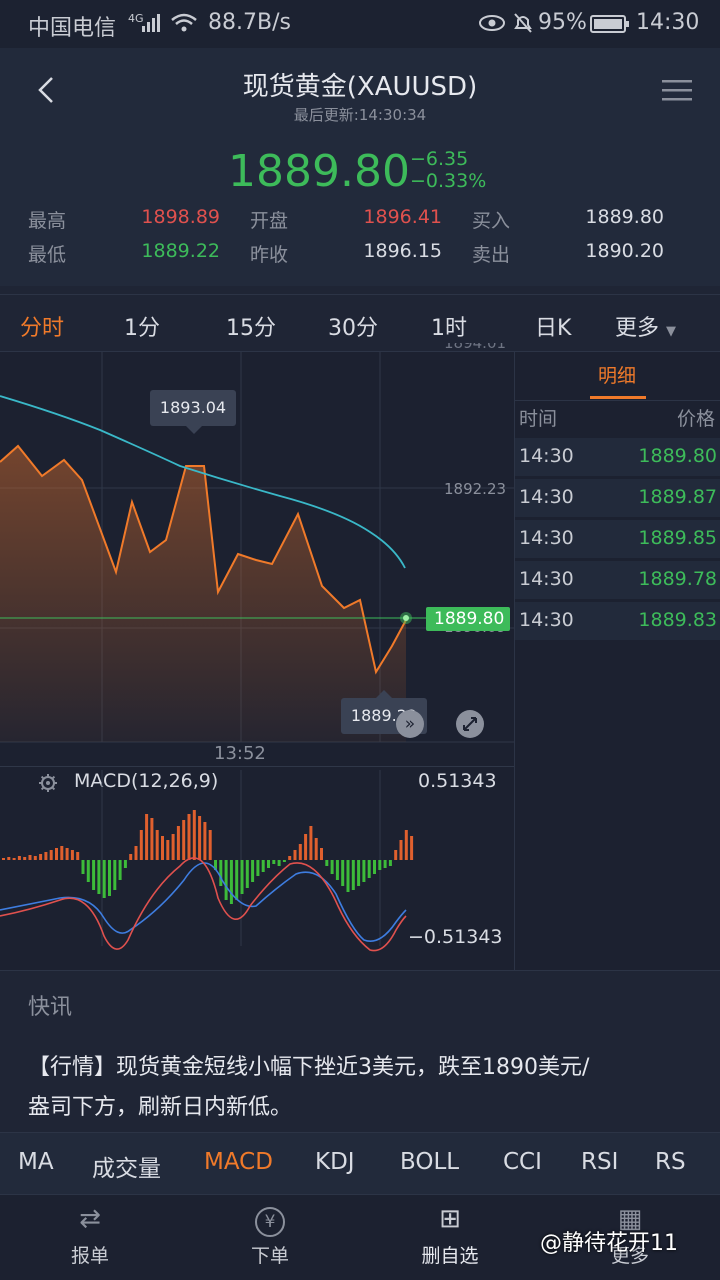 This screenshot has height=1280, width=720. Describe the element at coordinates (180, 251) in the screenshot. I see `stat-value-low: 1889.22` at that location.